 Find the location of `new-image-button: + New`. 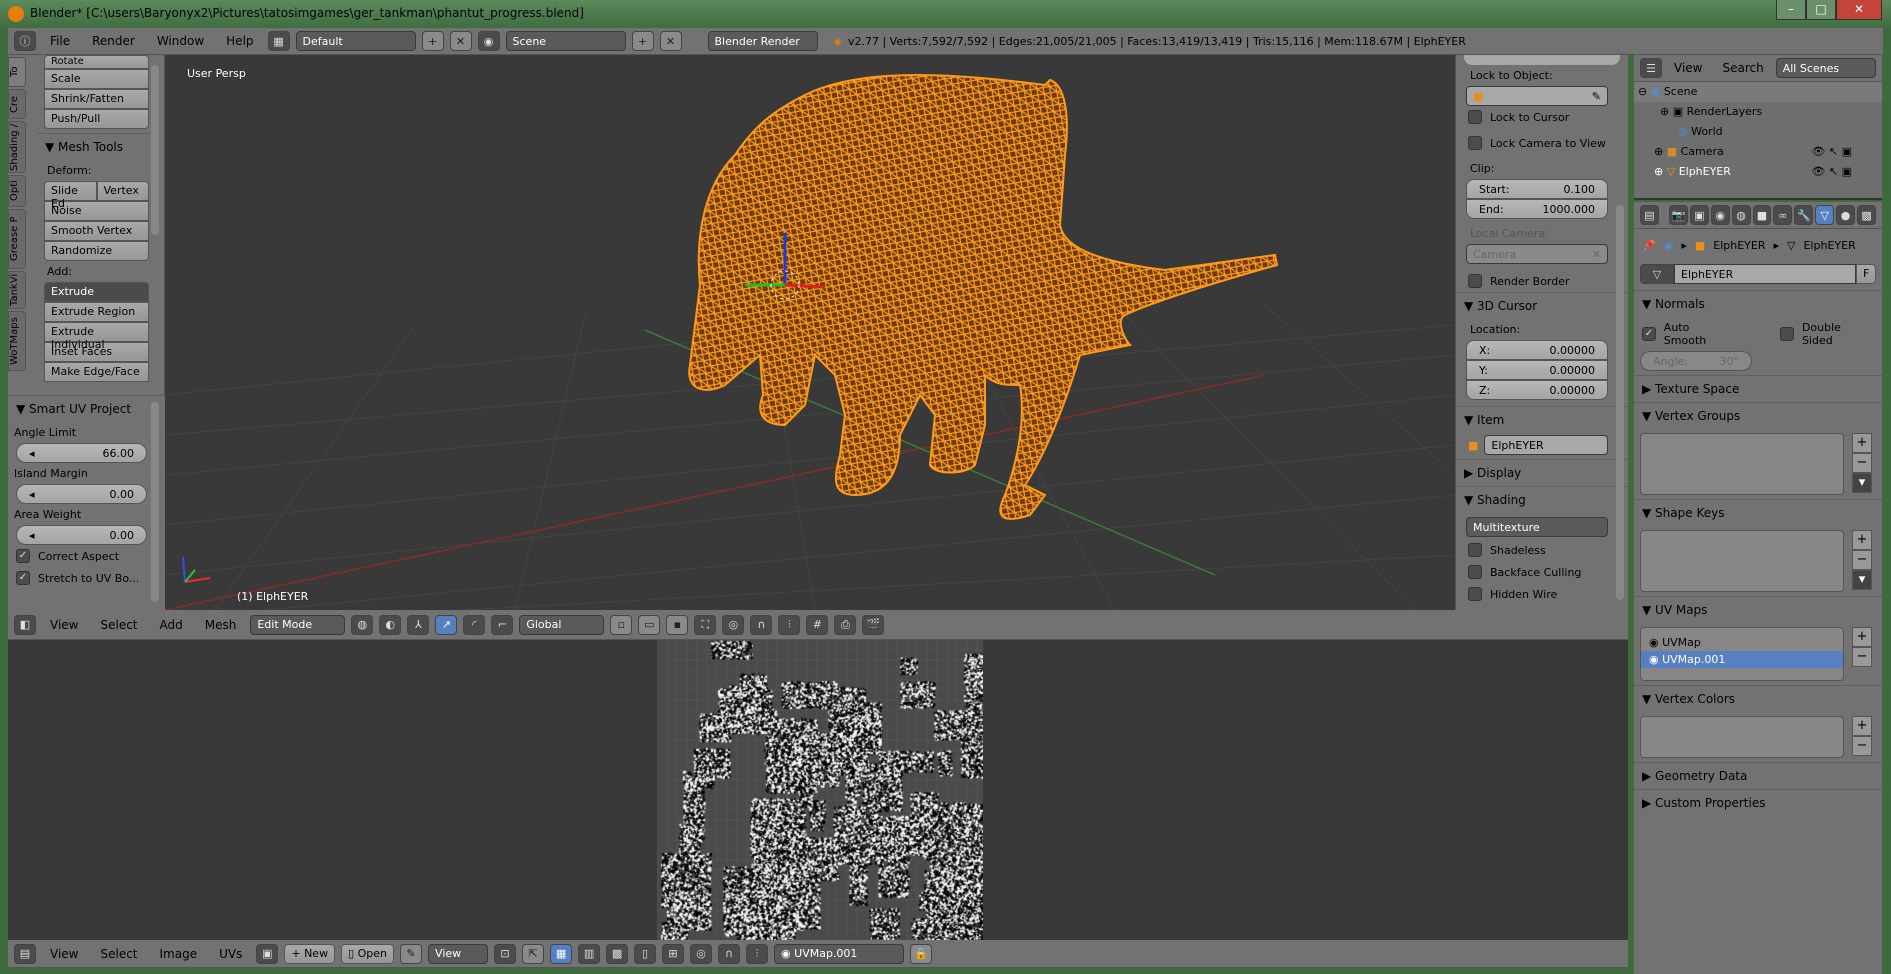

new-image-button: + New is located at coordinates (310, 953).